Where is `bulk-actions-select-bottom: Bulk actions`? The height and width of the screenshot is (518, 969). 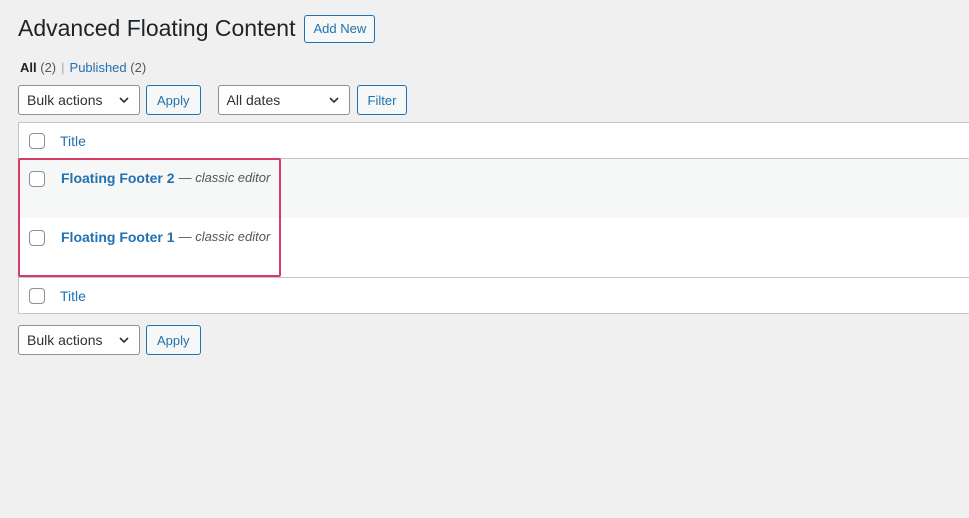
bulk-actions-select-bottom: Bulk actions is located at coordinates (79, 340).